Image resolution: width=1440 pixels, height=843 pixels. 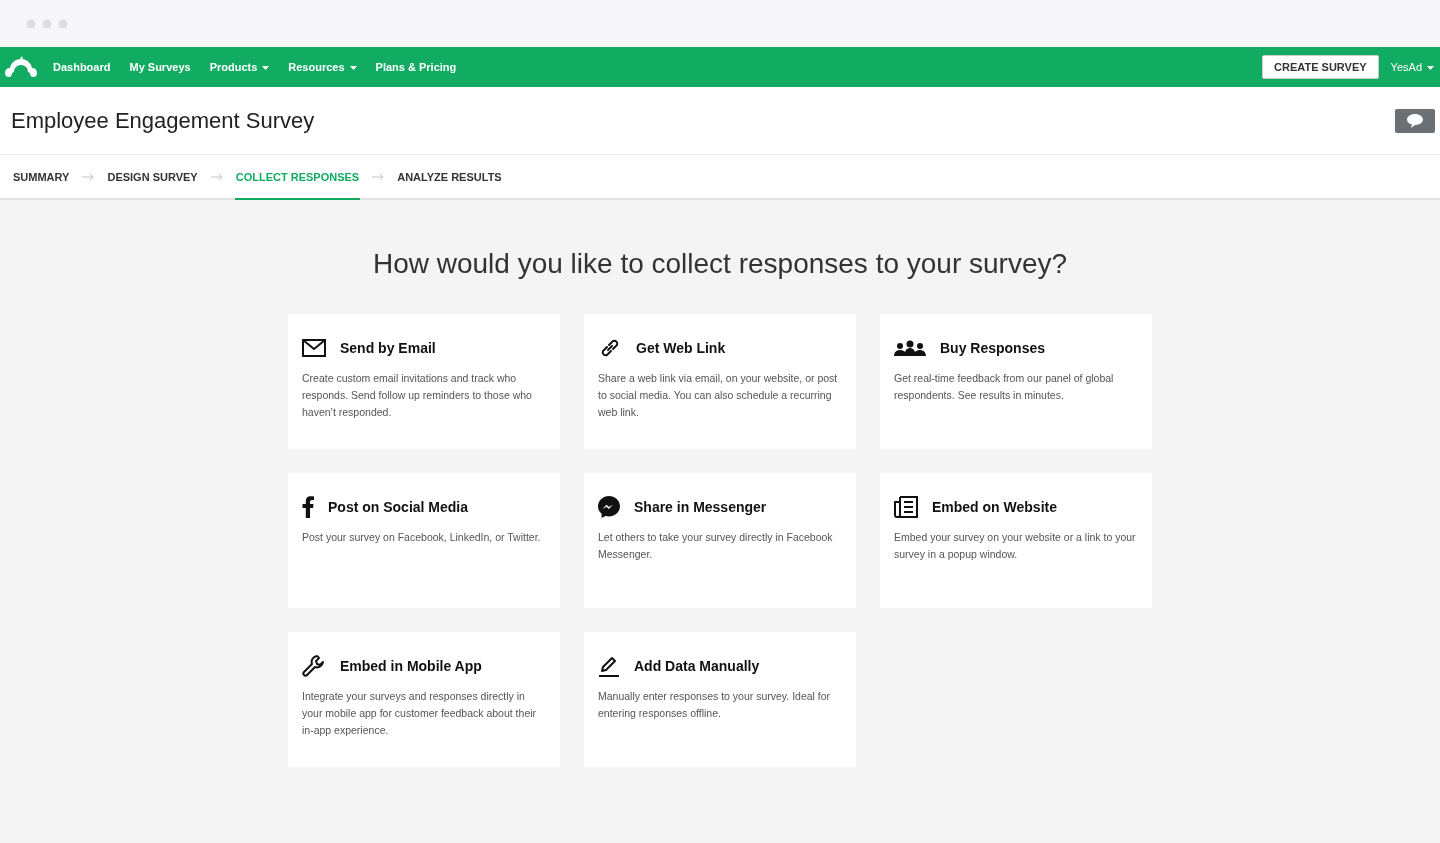 What do you see at coordinates (411, 666) in the screenshot?
I see `option-title: Embed in Mobile App` at bounding box center [411, 666].